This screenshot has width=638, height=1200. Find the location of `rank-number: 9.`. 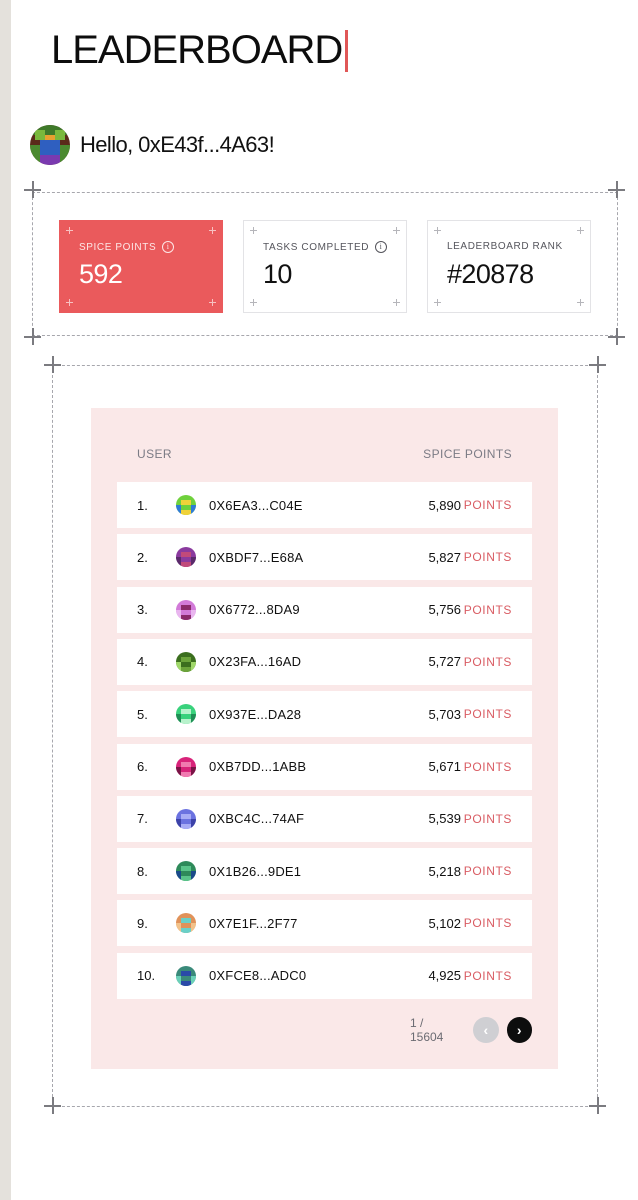

rank-number: 9. is located at coordinates (142, 923).